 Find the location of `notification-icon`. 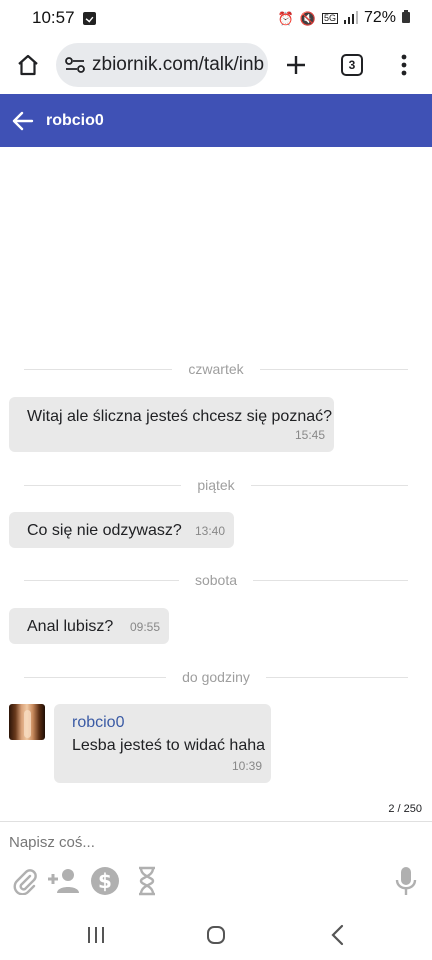

notification-icon is located at coordinates (89, 18).